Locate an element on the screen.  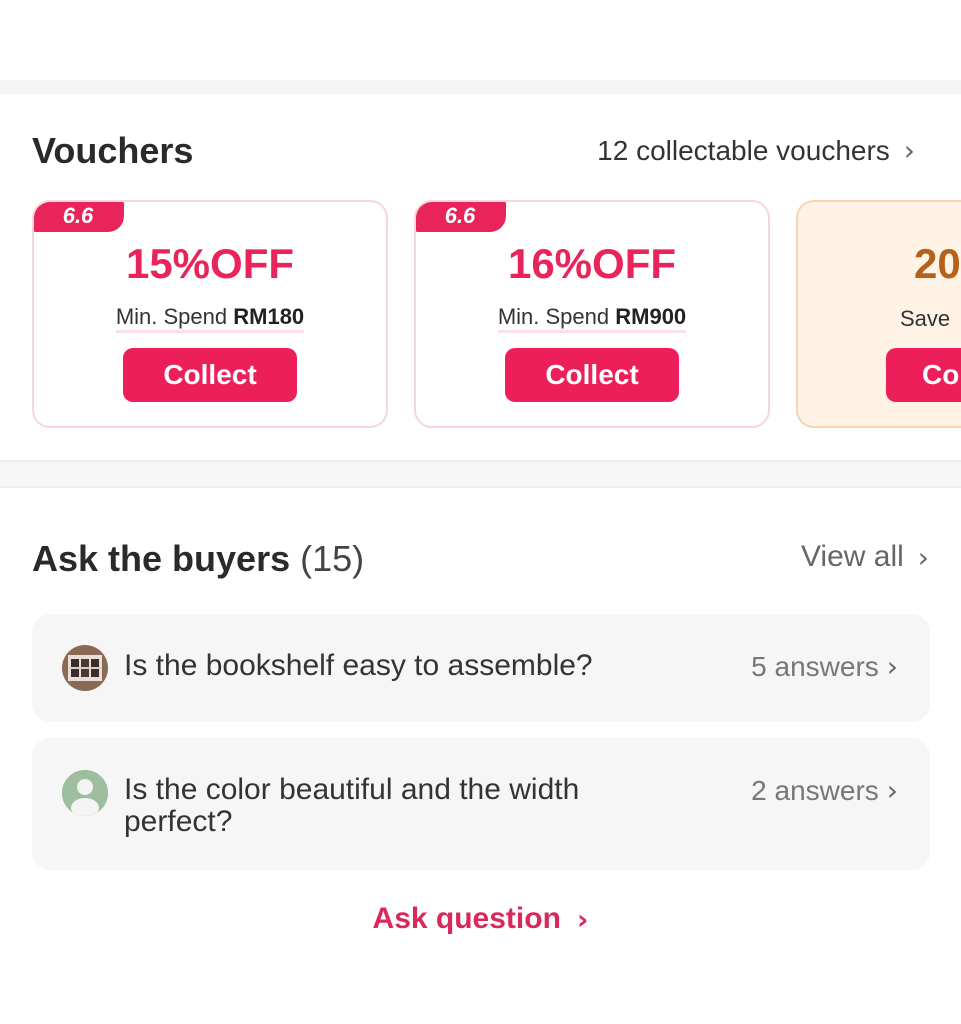
voucher-card: 6.6 15%OFF Min. Spend RM180 Collect is located at coordinates (210, 314).